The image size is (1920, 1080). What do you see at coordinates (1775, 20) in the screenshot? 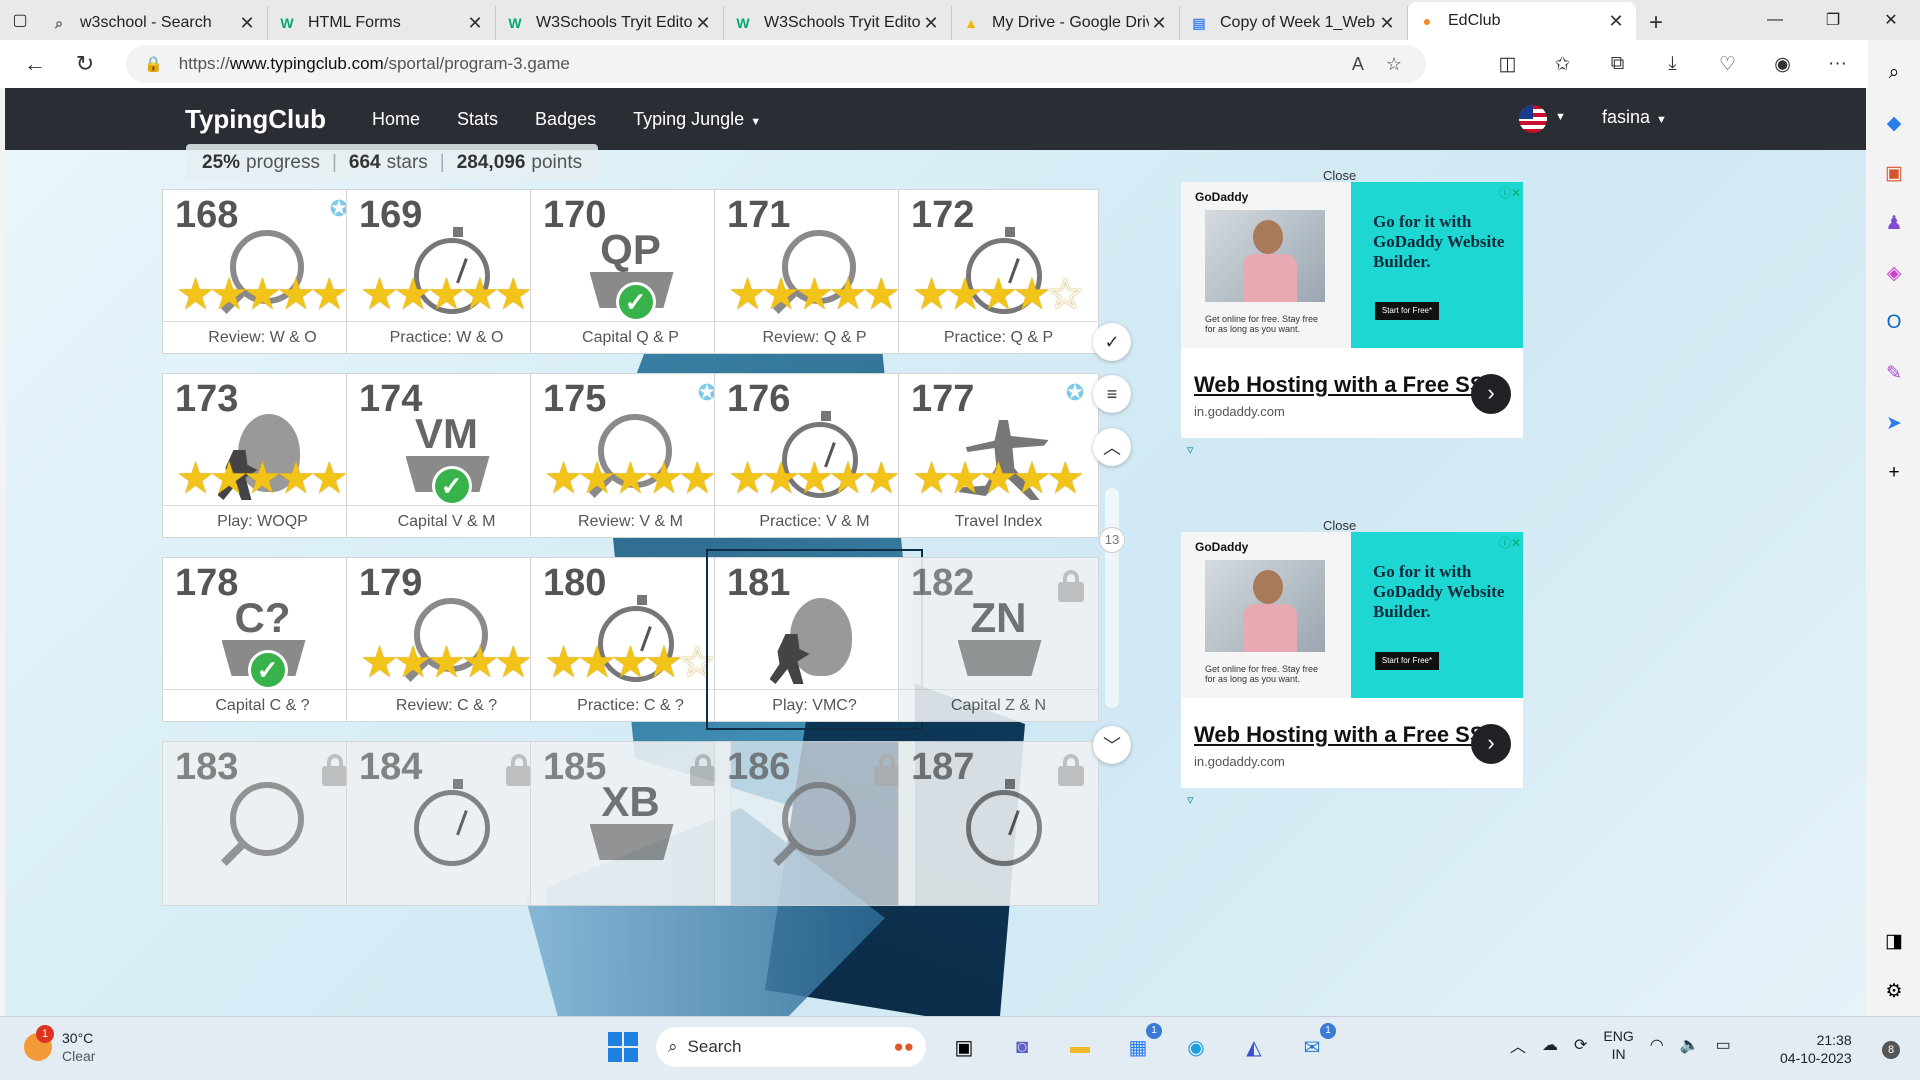
I see `minimize-icon: —` at bounding box center [1775, 20].